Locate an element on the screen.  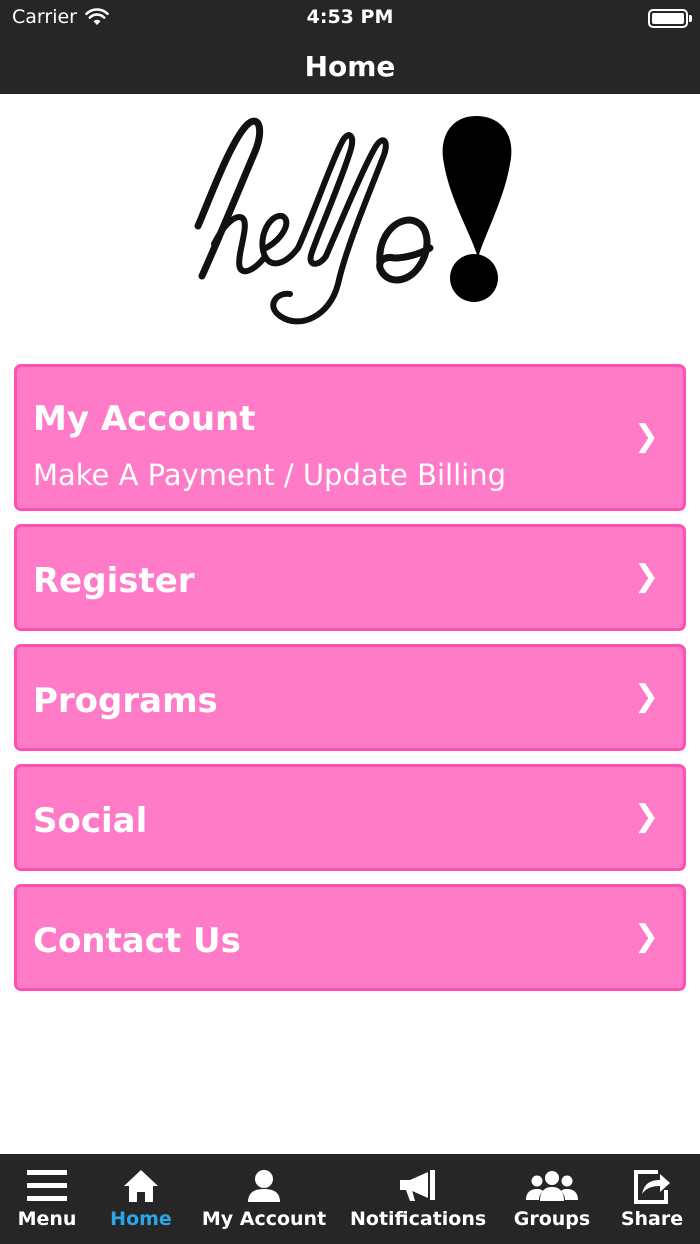
tab-home: Home is located at coordinates (141, 1199).